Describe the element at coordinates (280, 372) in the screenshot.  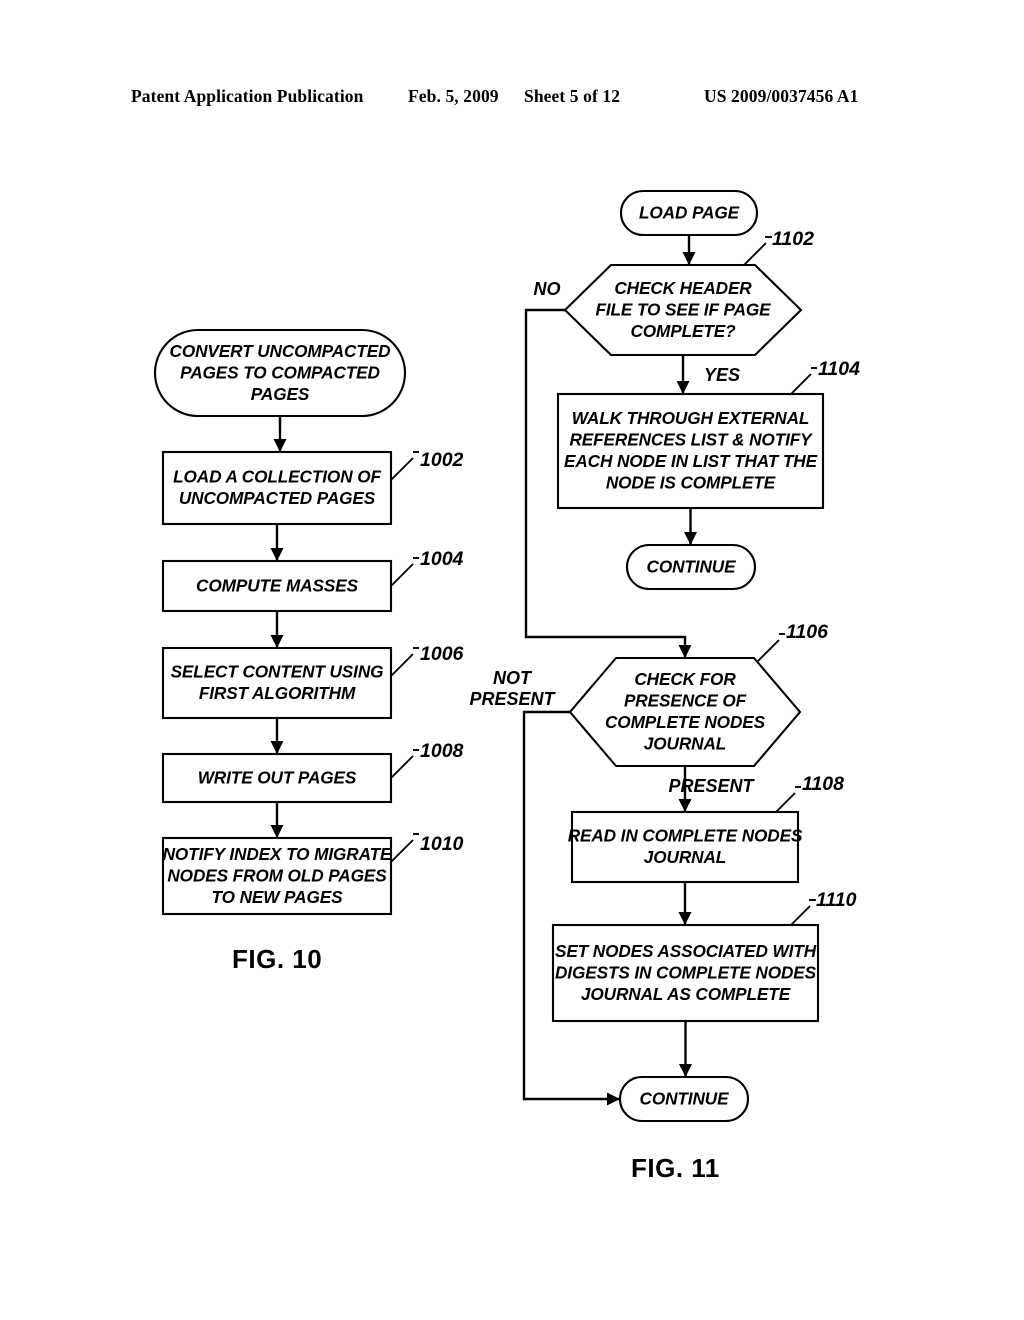
I see `node-label-line: PAGES TO COMPACTED` at that location.